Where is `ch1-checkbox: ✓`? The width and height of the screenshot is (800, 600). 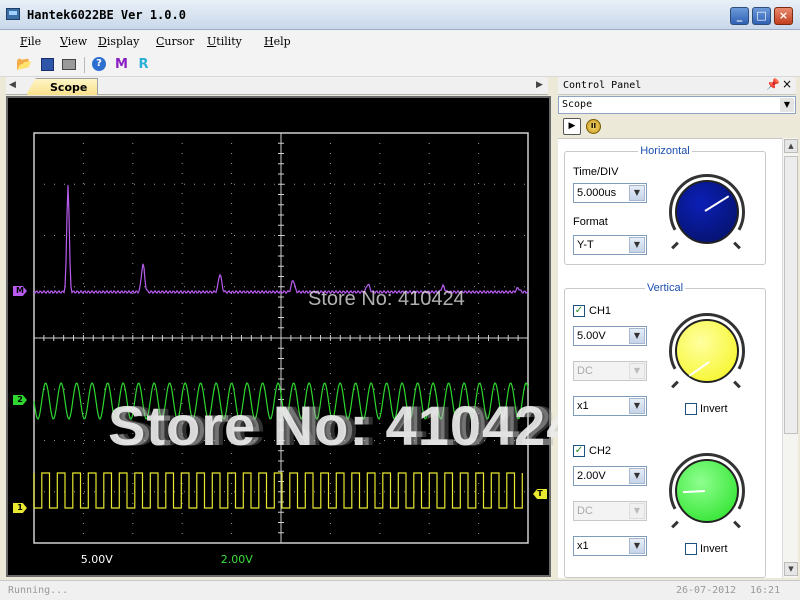 ch1-checkbox: ✓ is located at coordinates (579, 311).